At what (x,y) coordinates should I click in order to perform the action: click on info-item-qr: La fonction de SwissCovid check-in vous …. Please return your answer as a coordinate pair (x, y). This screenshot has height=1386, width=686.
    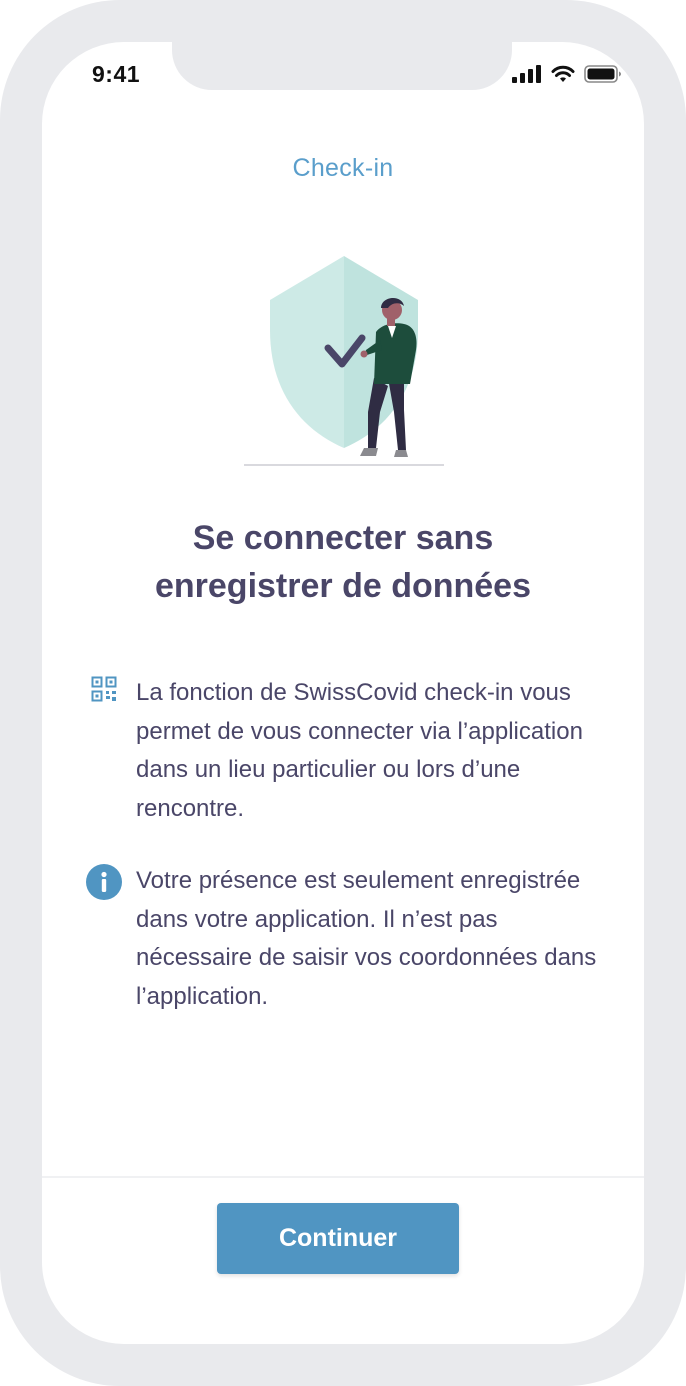
    Looking at the image, I should click on (342, 751).